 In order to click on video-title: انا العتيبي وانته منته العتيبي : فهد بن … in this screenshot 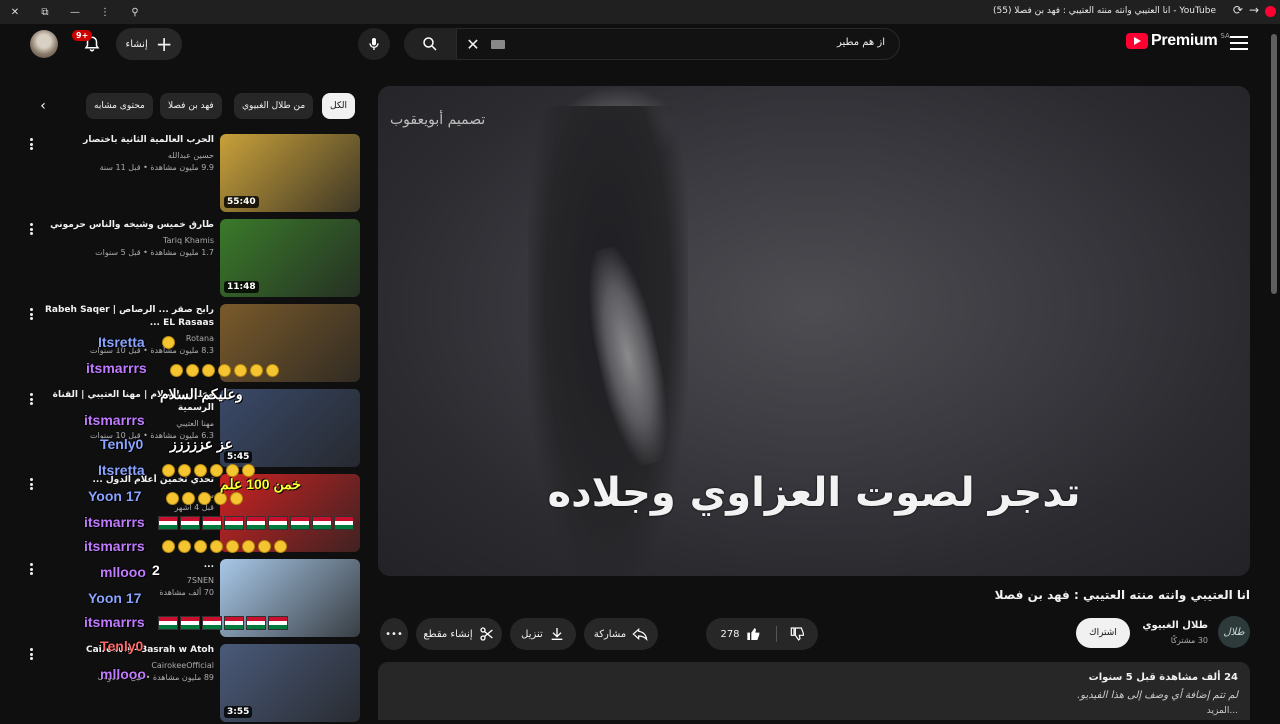, I will do `click(1122, 595)`.